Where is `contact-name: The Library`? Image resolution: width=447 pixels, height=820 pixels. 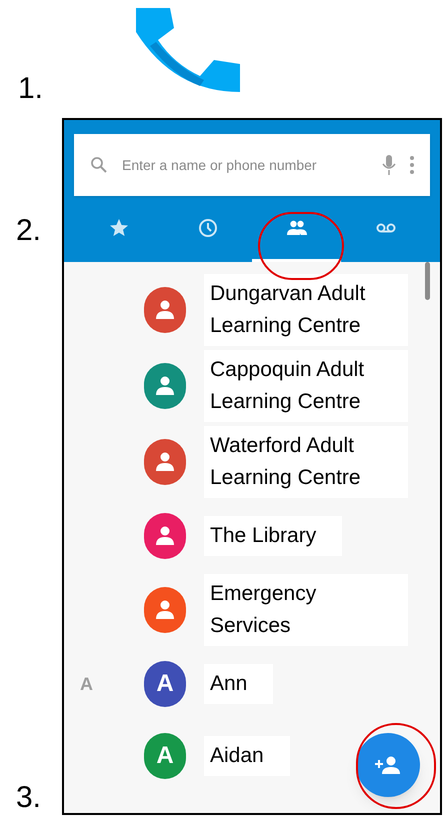
contact-name: The Library is located at coordinates (273, 536).